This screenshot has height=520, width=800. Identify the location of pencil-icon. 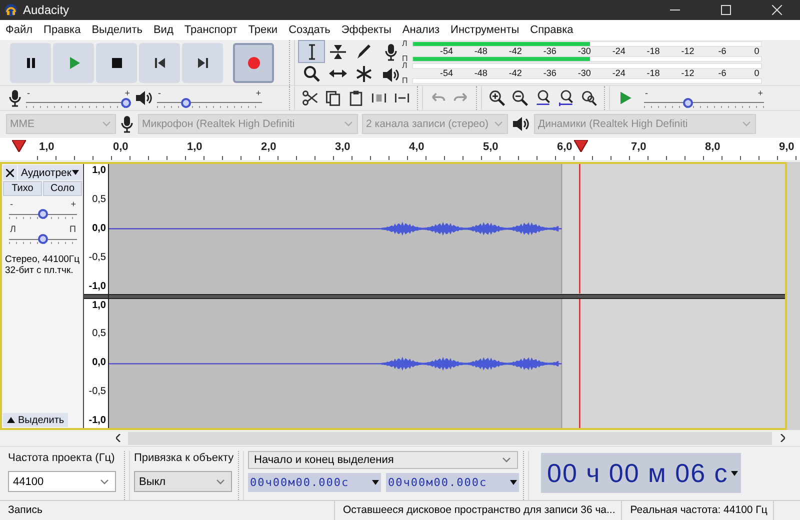
(363, 51).